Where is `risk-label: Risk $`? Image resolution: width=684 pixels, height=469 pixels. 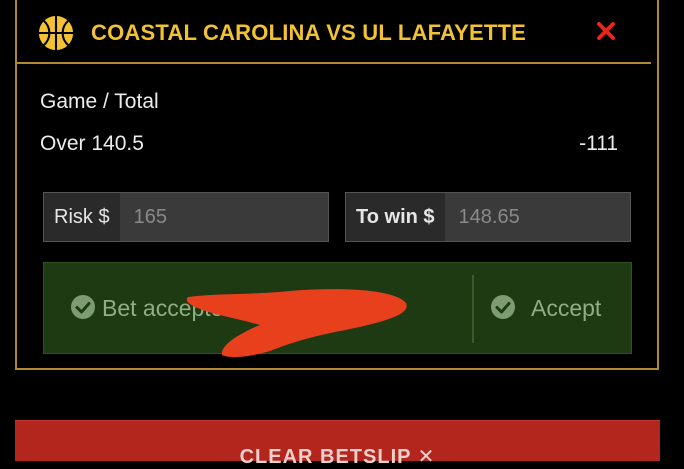 risk-label: Risk $ is located at coordinates (82, 217).